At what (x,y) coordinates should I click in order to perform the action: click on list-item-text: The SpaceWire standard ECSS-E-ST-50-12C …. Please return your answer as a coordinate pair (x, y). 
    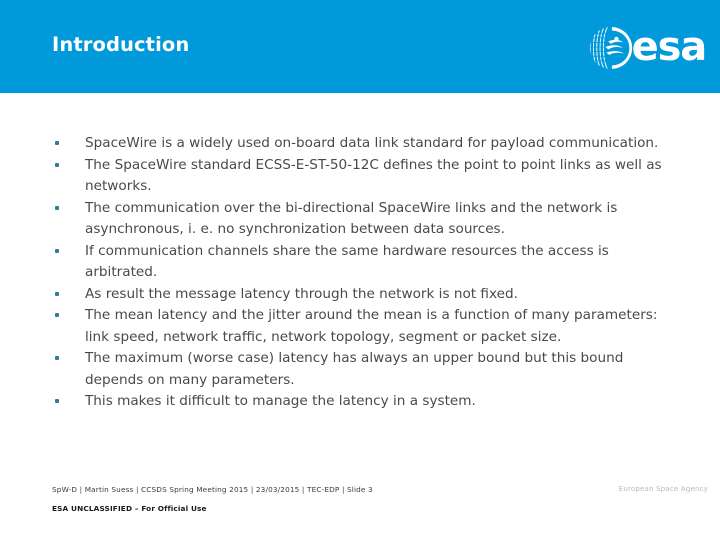
    Looking at the image, I should click on (373, 175).